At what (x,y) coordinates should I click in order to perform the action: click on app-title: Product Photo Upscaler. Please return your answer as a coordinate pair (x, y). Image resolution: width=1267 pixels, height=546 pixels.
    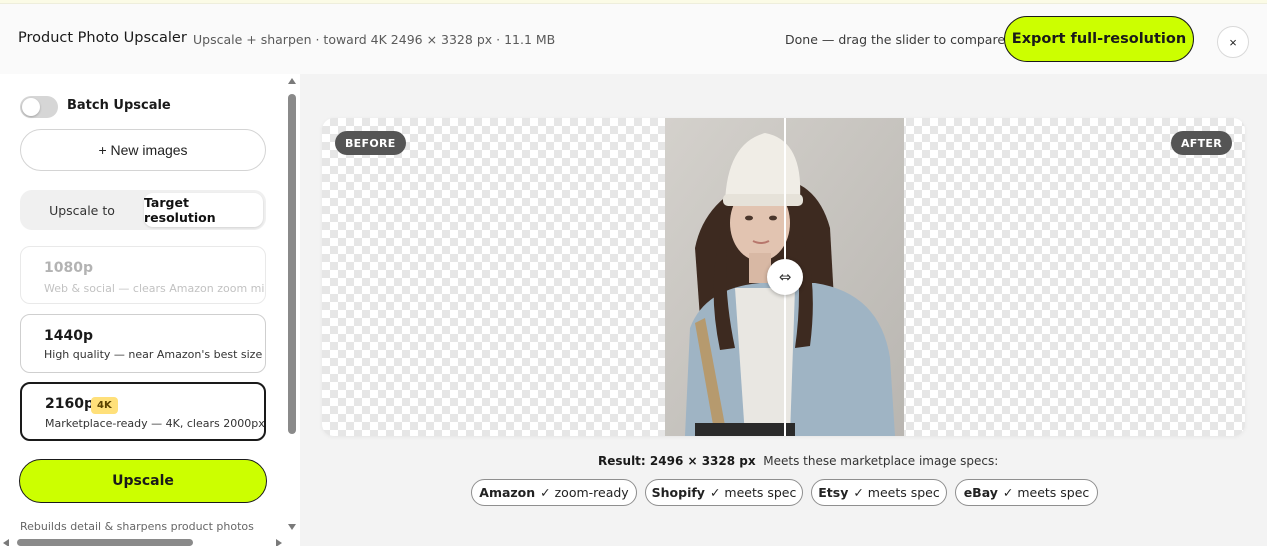
    Looking at the image, I should click on (102, 38).